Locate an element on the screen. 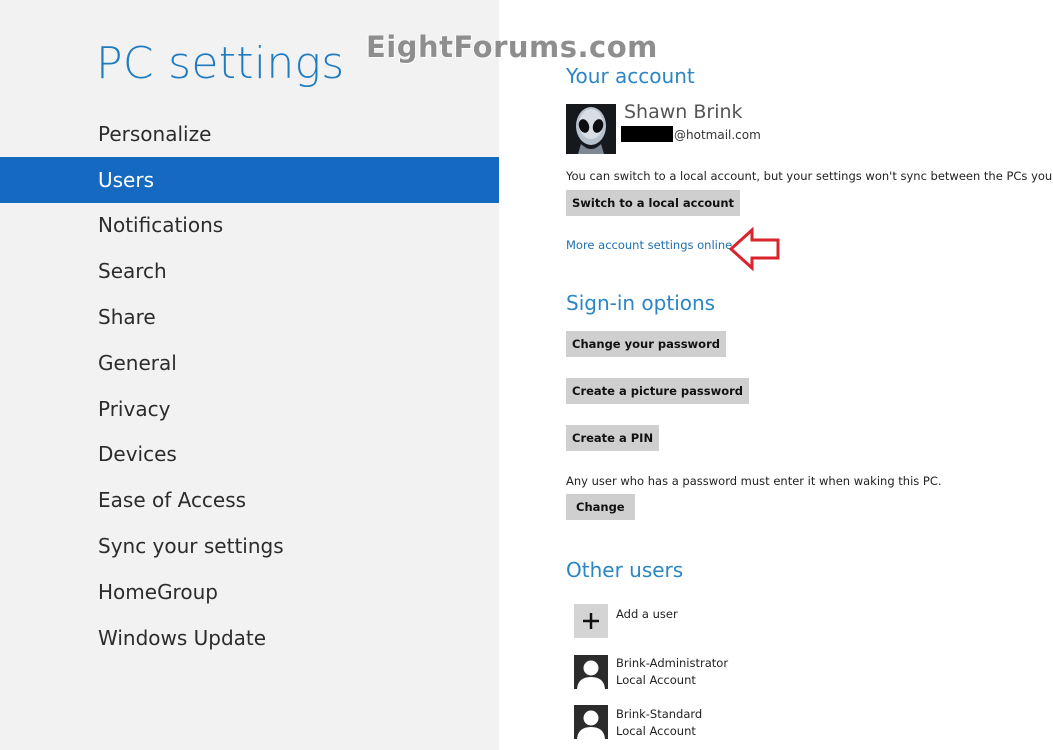 Image resolution: width=1053 pixels, height=750 pixels. site-watermark: EightForums.com is located at coordinates (512, 47).